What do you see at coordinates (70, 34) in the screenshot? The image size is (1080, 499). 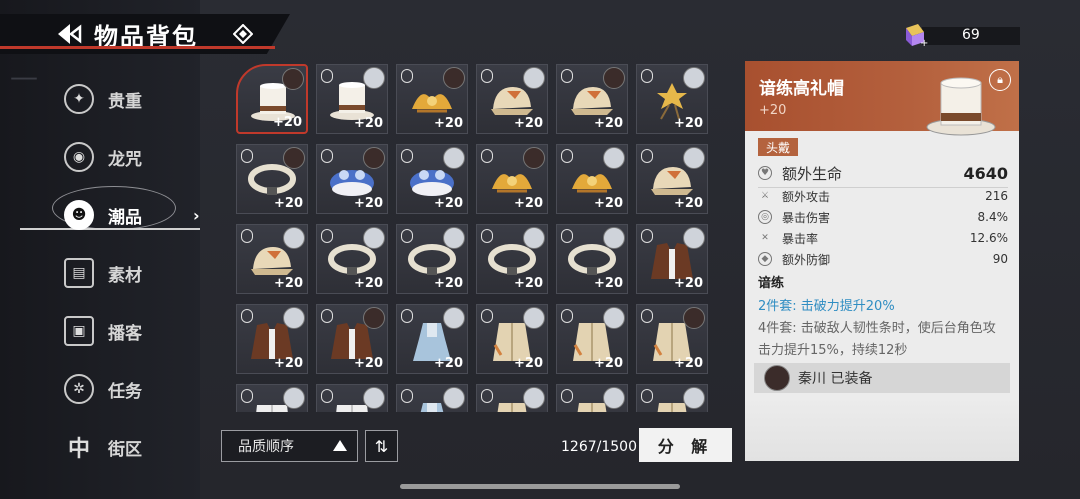 I see `back-arrow-icon` at bounding box center [70, 34].